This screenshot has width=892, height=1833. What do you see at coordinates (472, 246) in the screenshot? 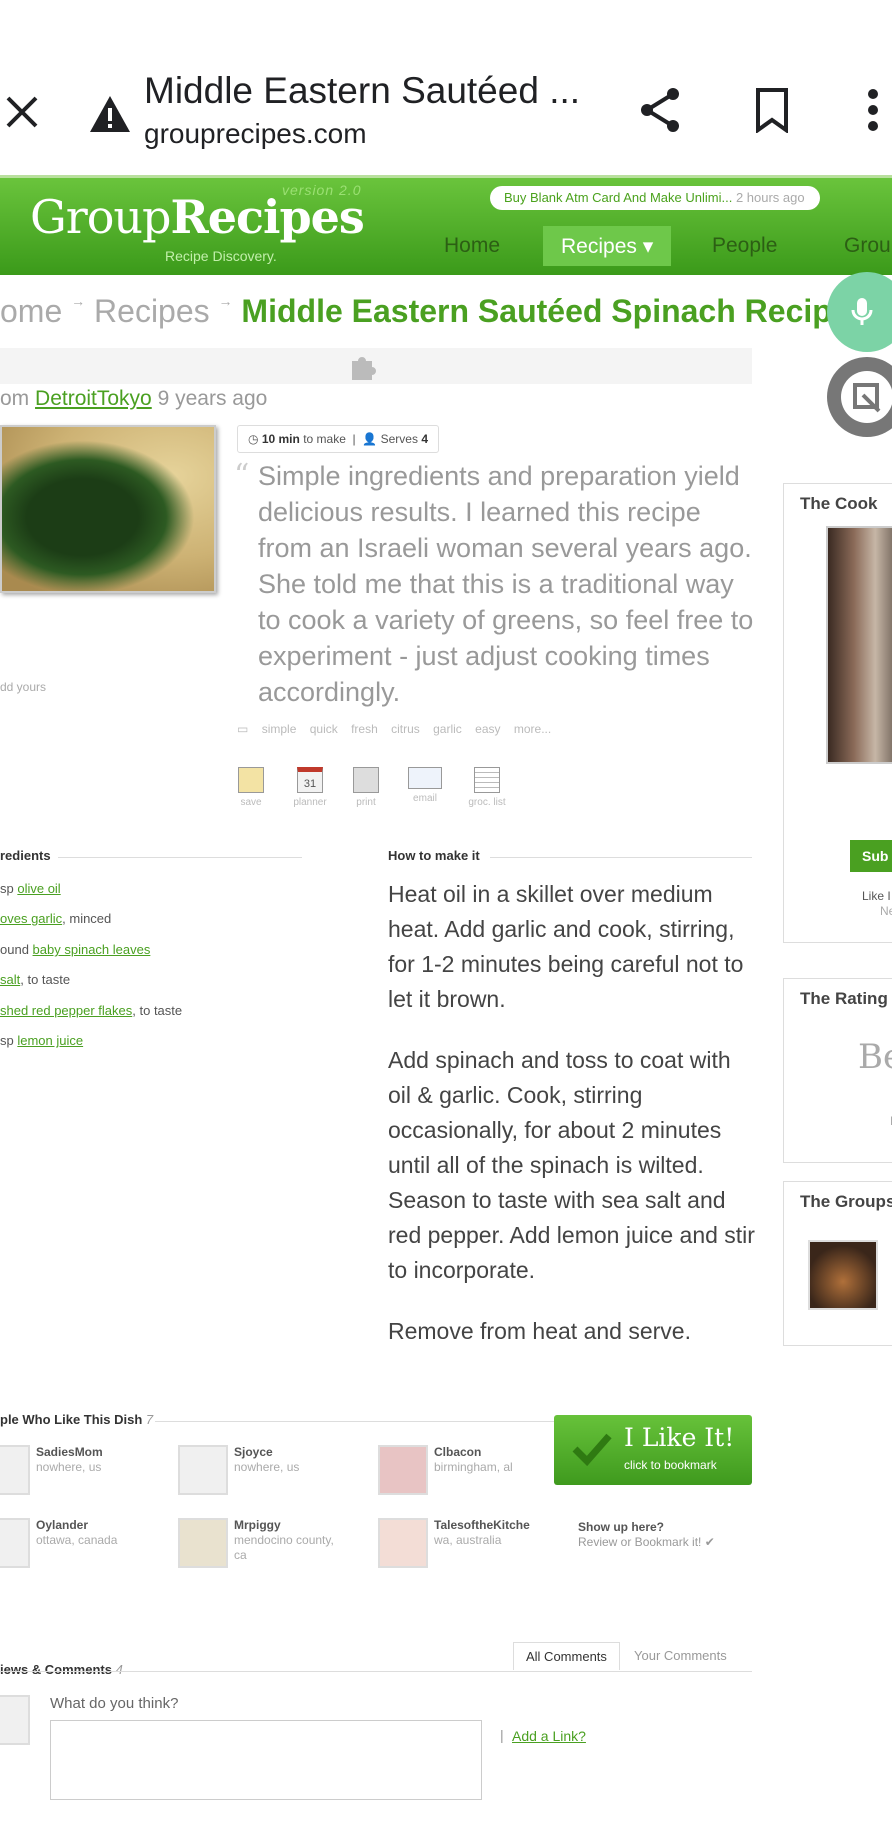
I see `nav-home: Home` at bounding box center [472, 246].